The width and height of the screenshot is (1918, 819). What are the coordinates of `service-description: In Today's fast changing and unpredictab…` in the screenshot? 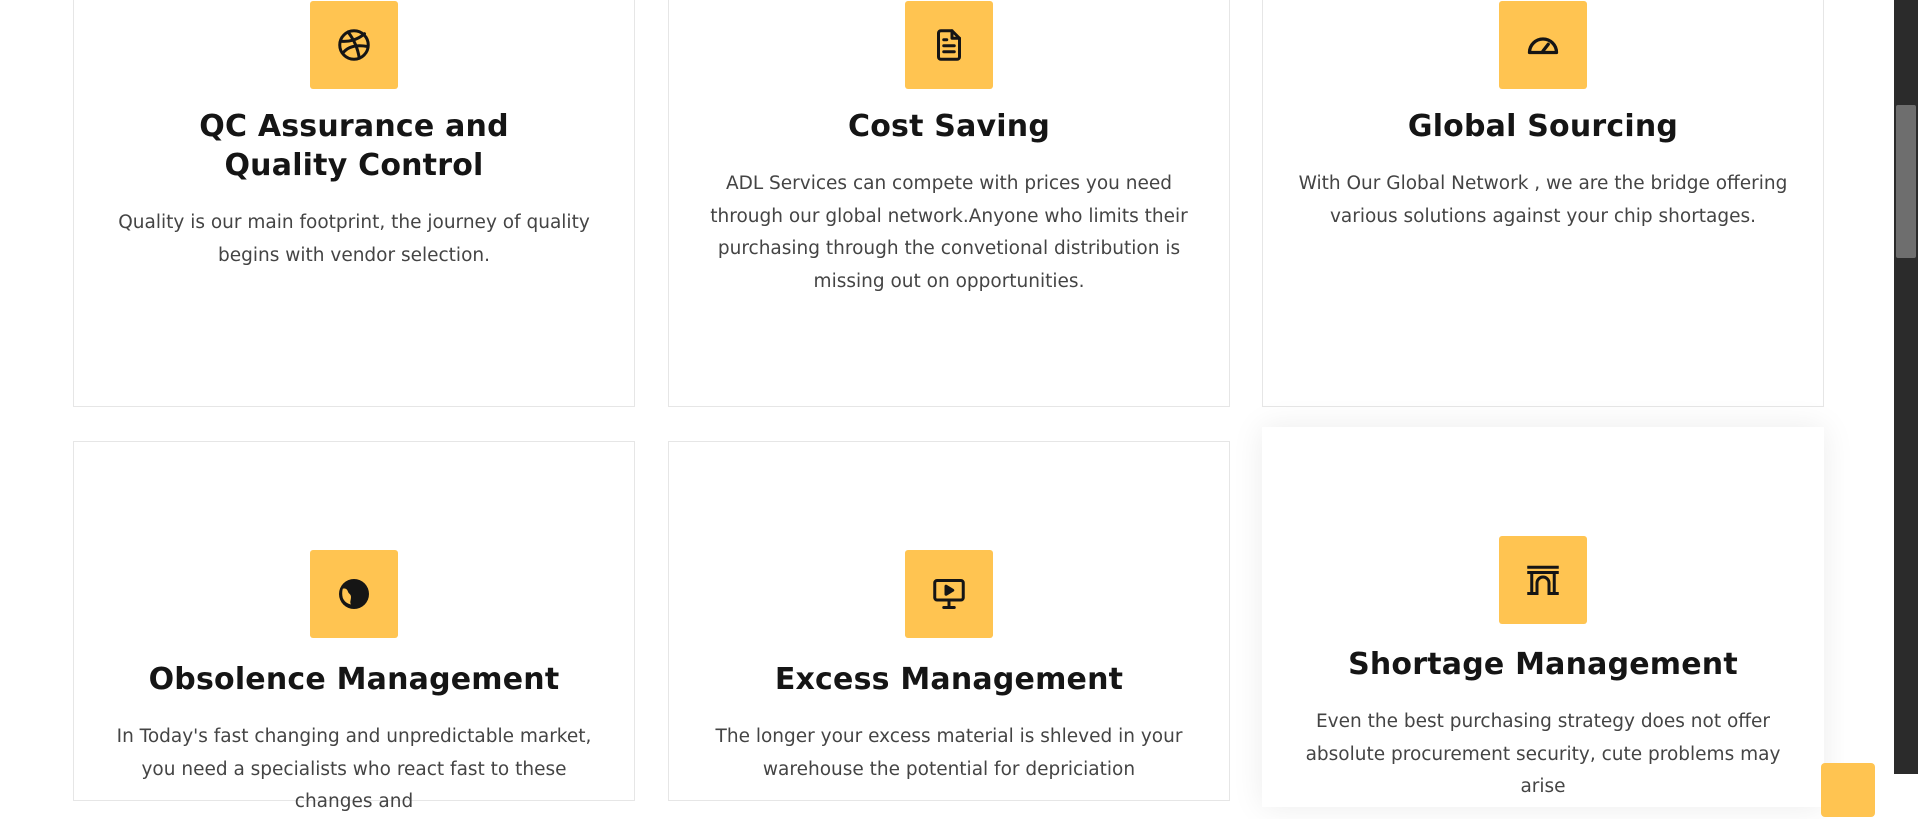 It's located at (354, 769).